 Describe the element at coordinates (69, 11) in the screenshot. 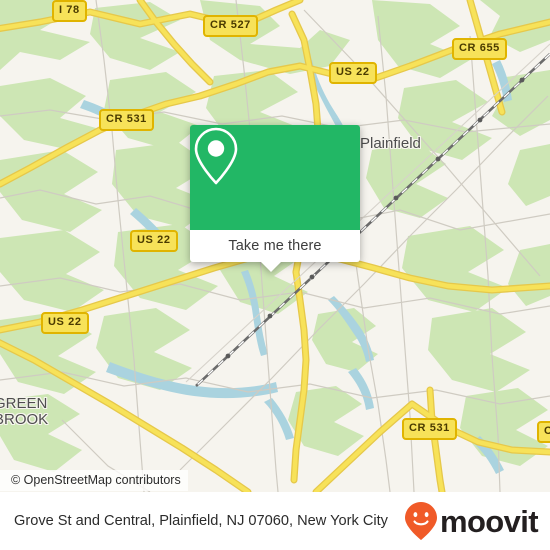

I see `road-shield-i78: I 78` at that location.